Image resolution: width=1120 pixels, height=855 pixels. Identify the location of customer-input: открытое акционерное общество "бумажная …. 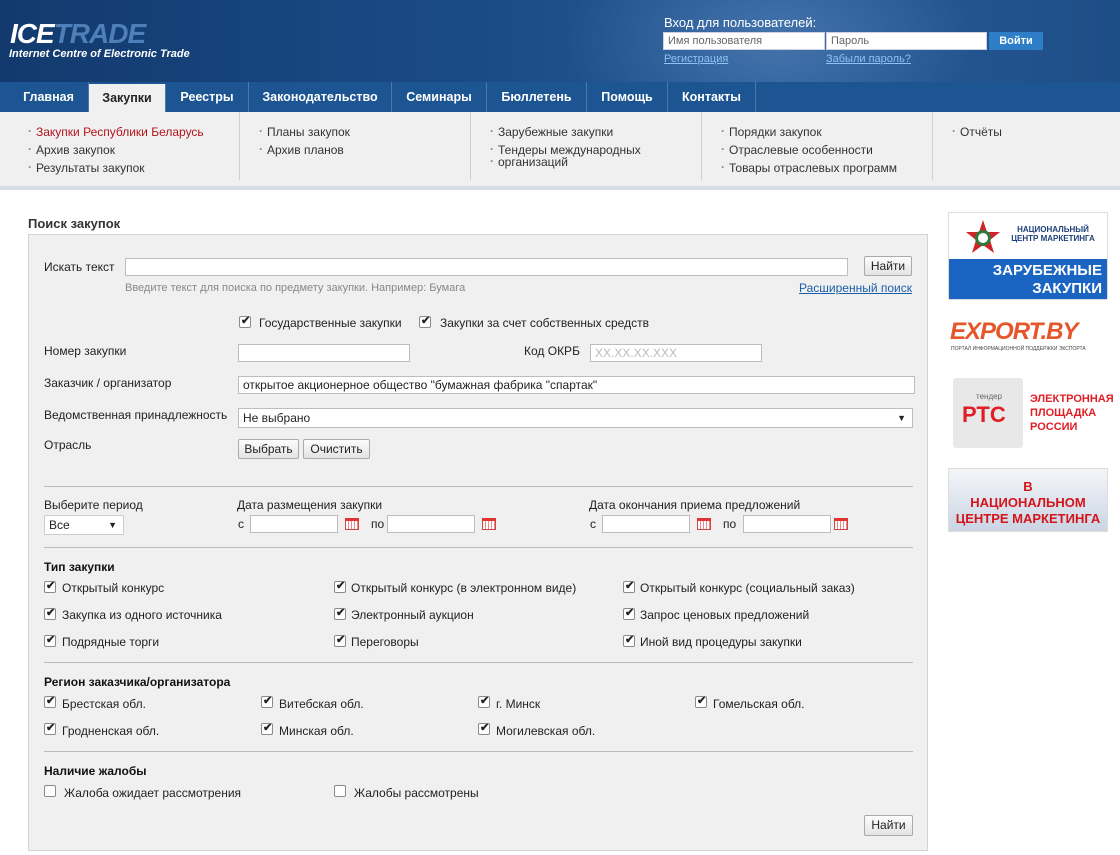
(576, 385).